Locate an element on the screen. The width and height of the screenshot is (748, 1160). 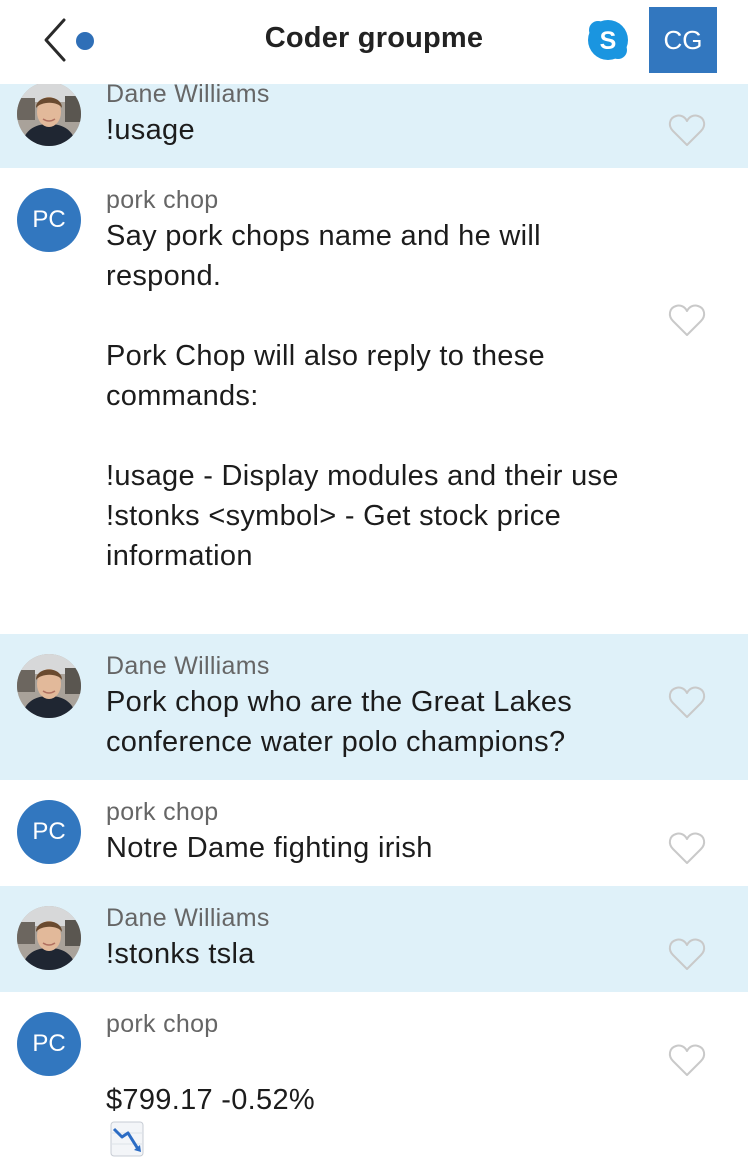
conversation-title: Coder groupme is located at coordinates (374, 38).